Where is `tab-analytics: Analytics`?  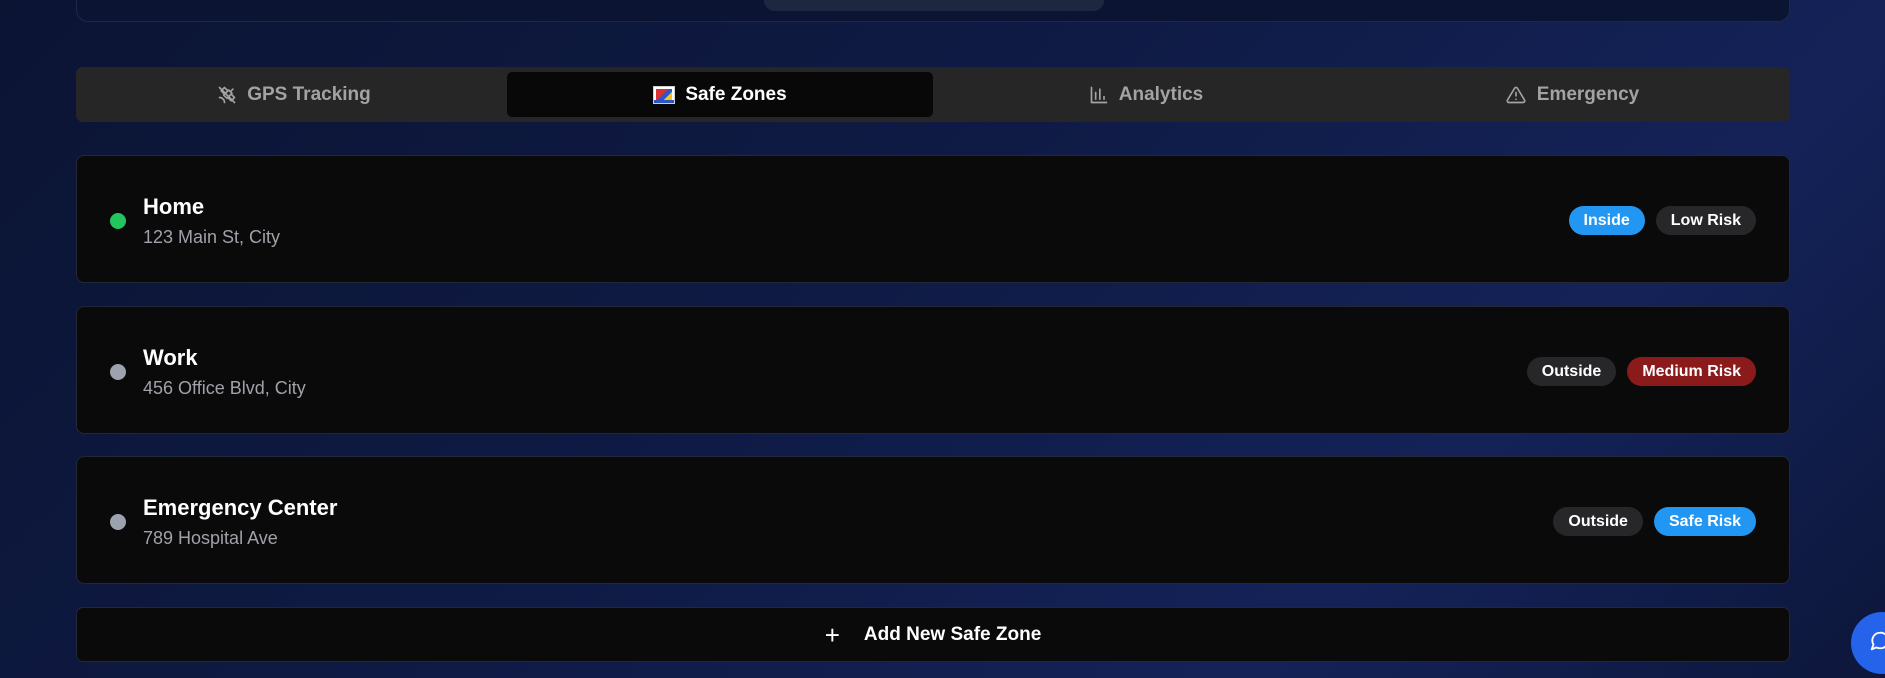 tab-analytics: Analytics is located at coordinates (1146, 94).